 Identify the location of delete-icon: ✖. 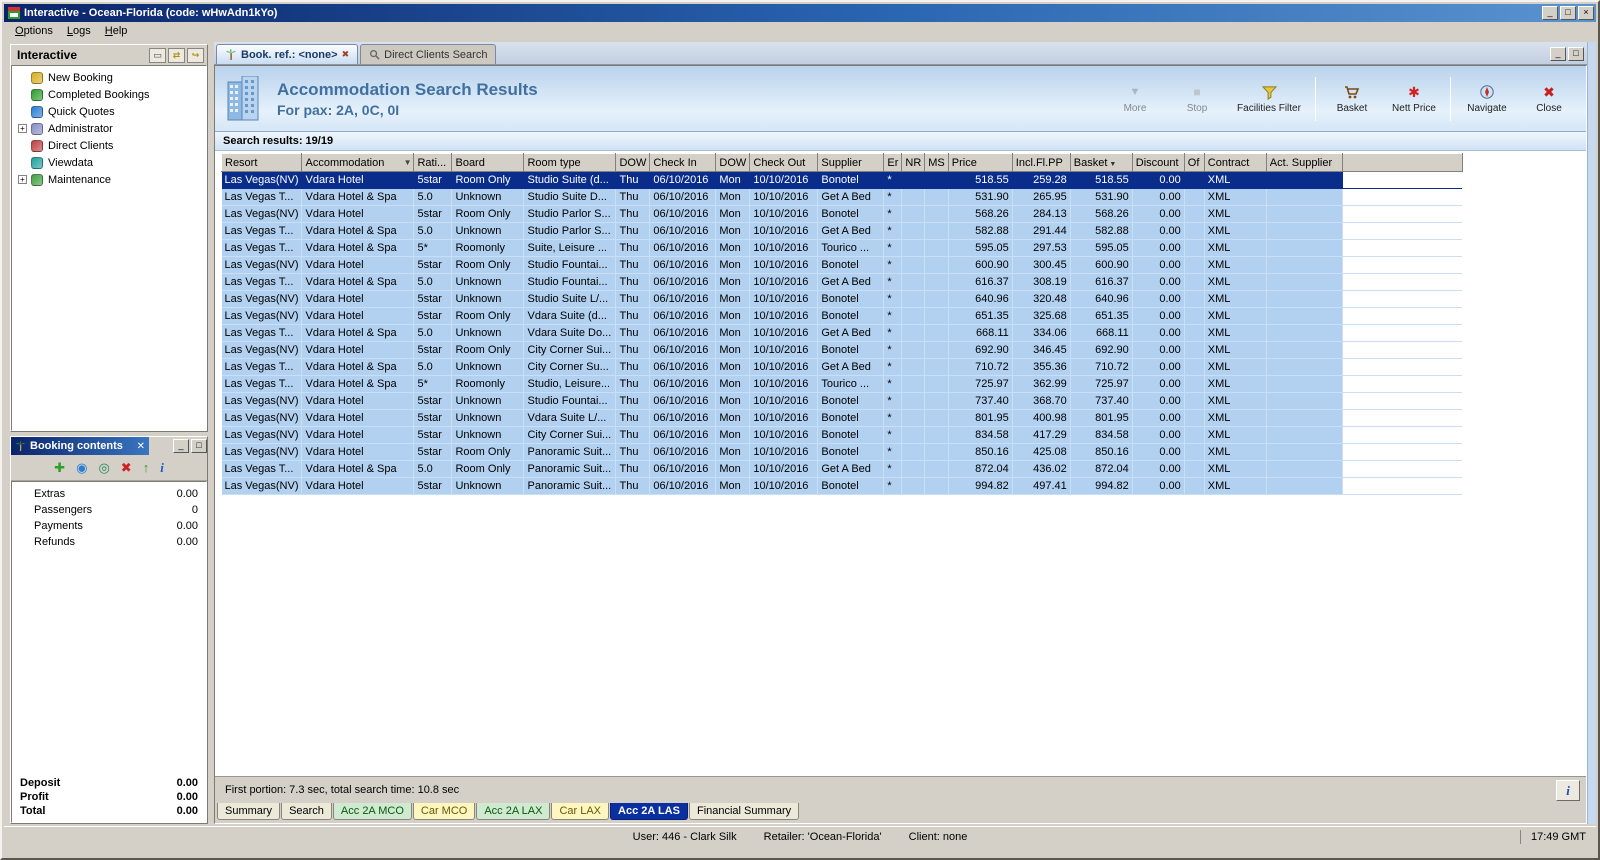
(126, 467).